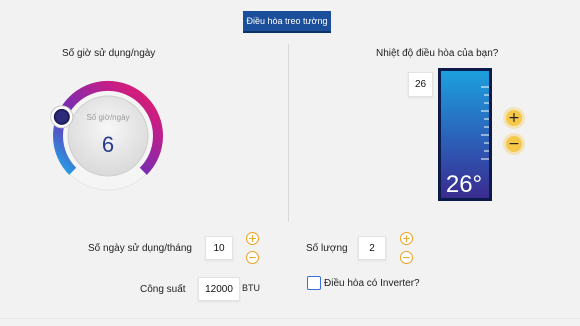 The width and height of the screenshot is (580, 326). Describe the element at coordinates (464, 184) in the screenshot. I see `thermometer-display: 26°` at that location.